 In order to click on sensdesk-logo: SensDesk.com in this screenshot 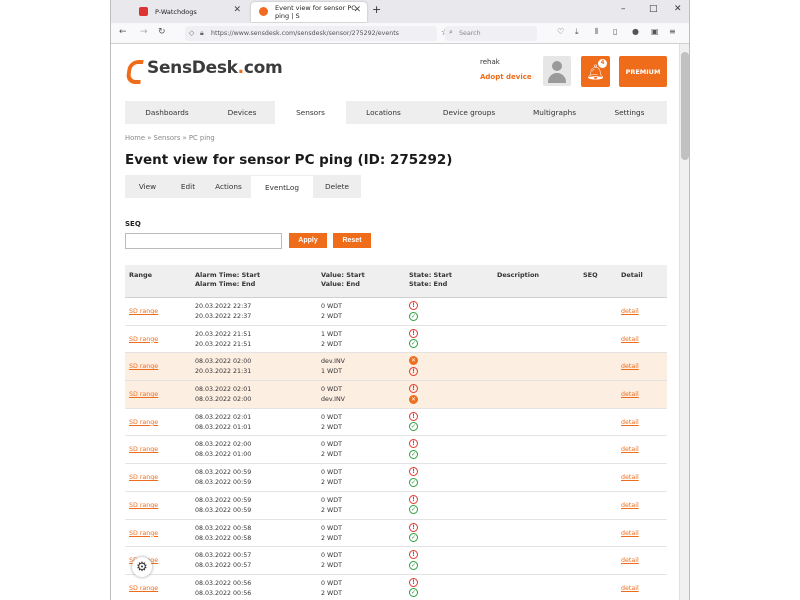, I will do `click(204, 68)`.